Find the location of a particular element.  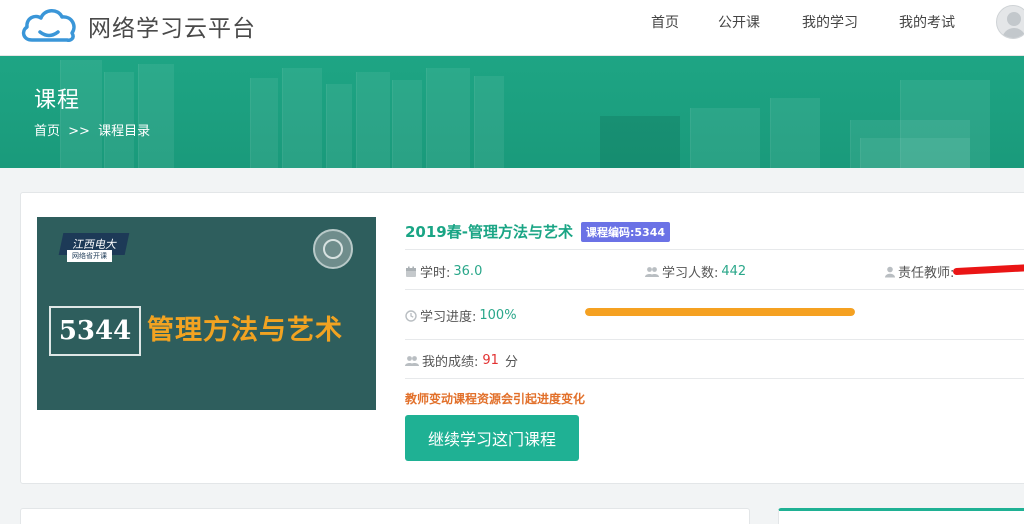

site-logo: 网络学习云平台 is located at coordinates (137, 26).